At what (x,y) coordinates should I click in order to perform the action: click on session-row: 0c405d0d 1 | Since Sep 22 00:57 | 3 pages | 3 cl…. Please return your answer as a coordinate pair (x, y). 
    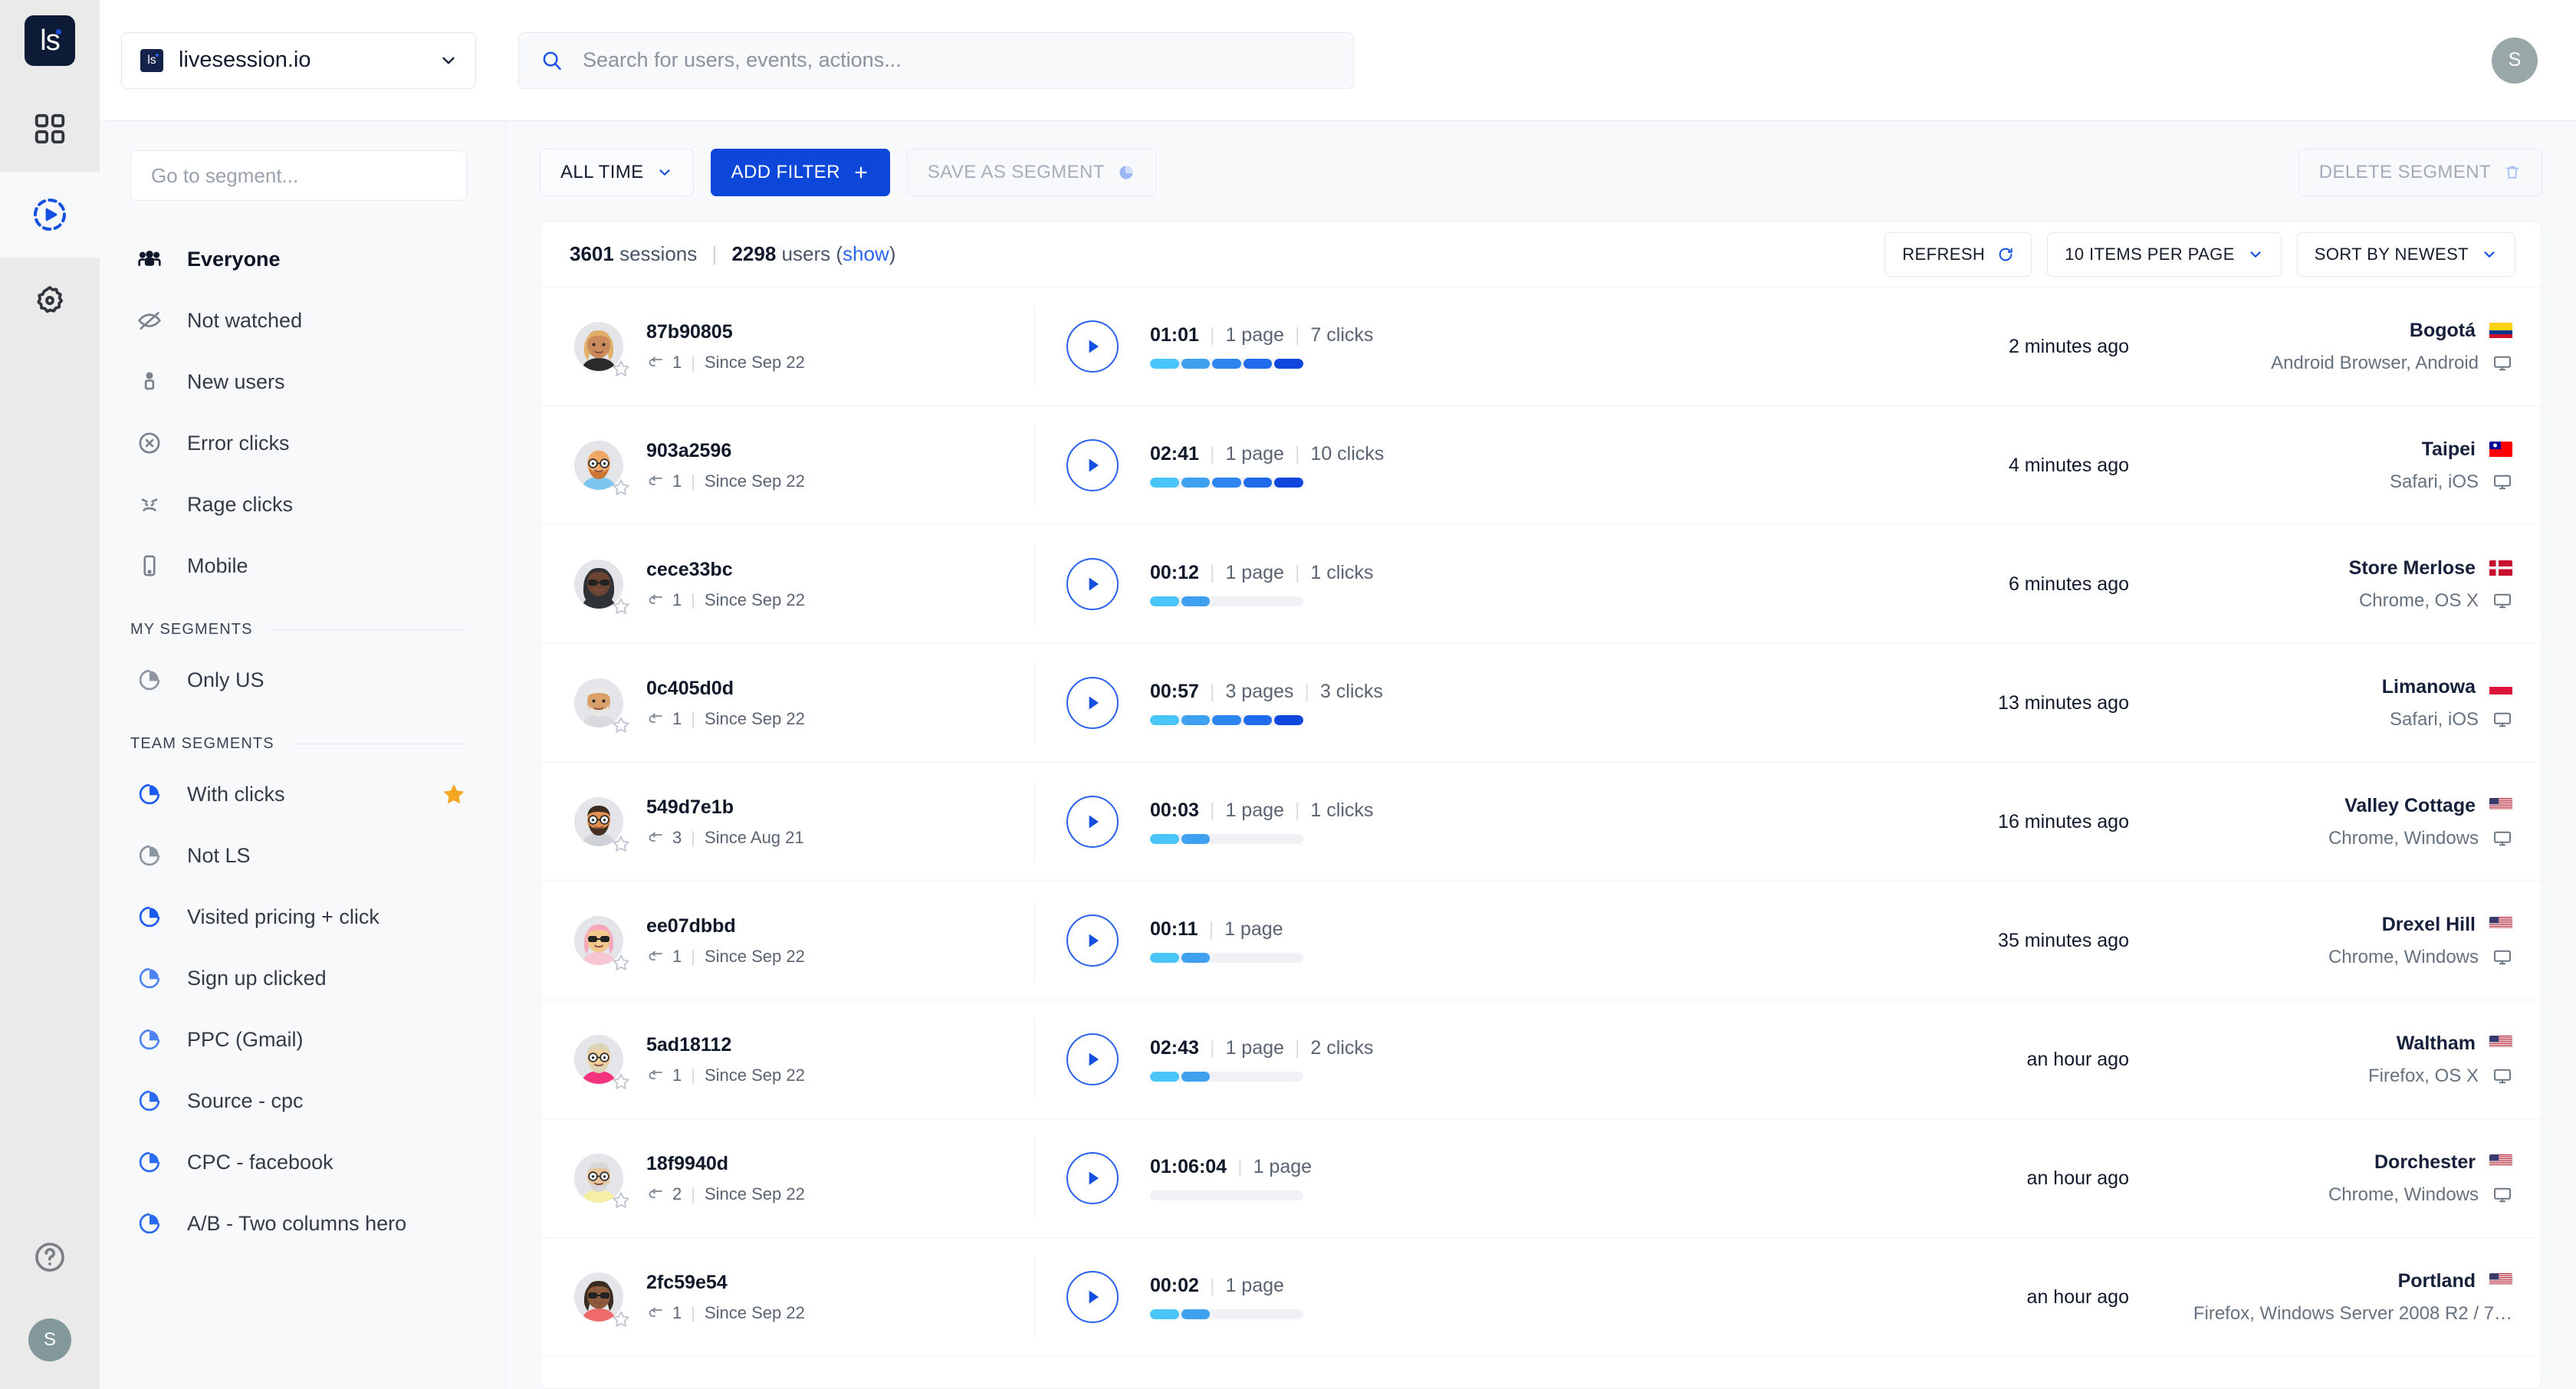
    Looking at the image, I should click on (1541, 703).